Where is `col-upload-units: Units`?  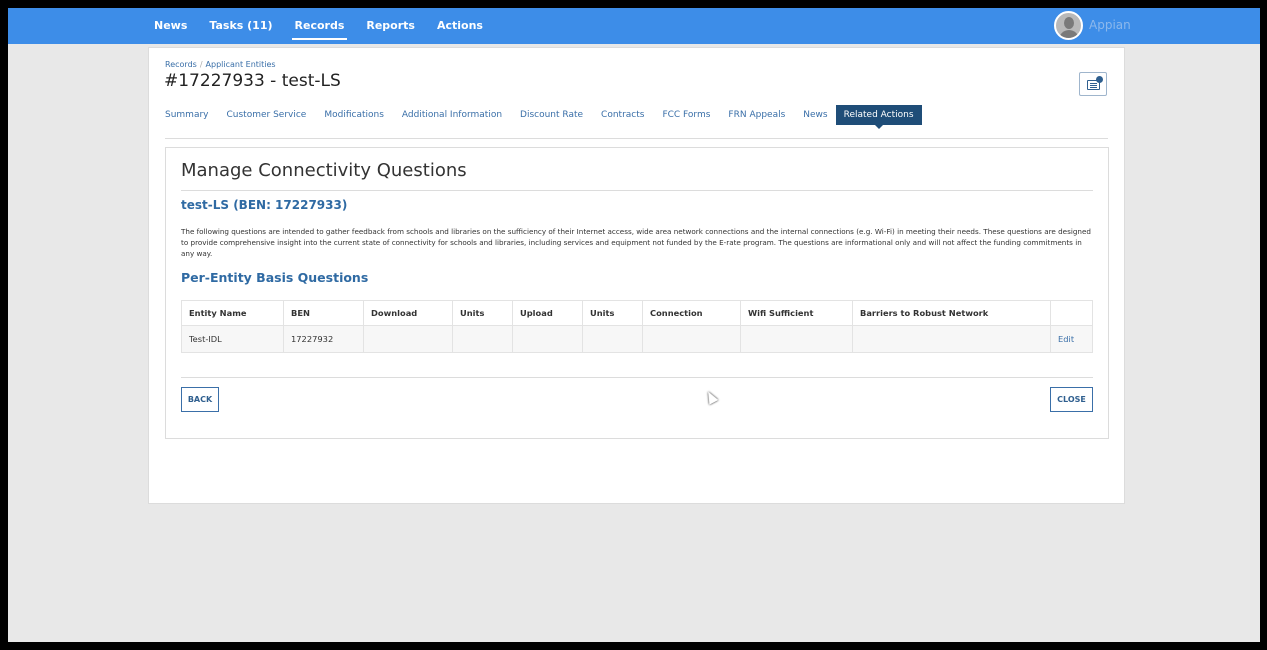 col-upload-units: Units is located at coordinates (612, 313).